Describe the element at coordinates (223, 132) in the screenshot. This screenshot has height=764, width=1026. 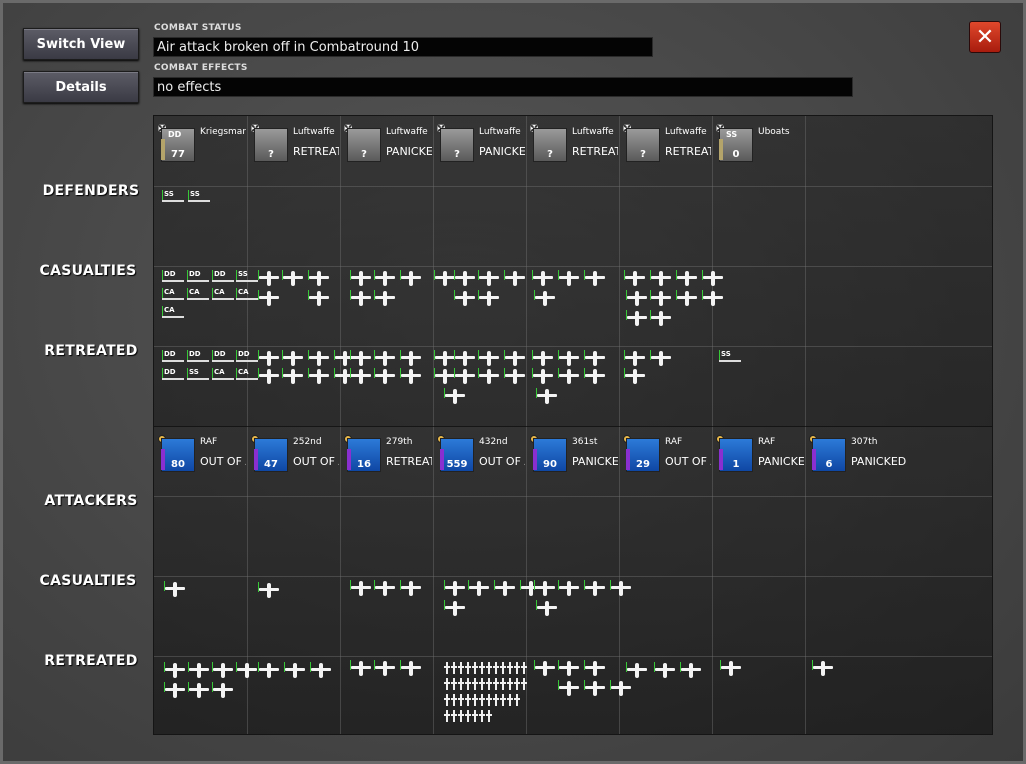
I see `unit-nation: Kriegsmarine` at that location.